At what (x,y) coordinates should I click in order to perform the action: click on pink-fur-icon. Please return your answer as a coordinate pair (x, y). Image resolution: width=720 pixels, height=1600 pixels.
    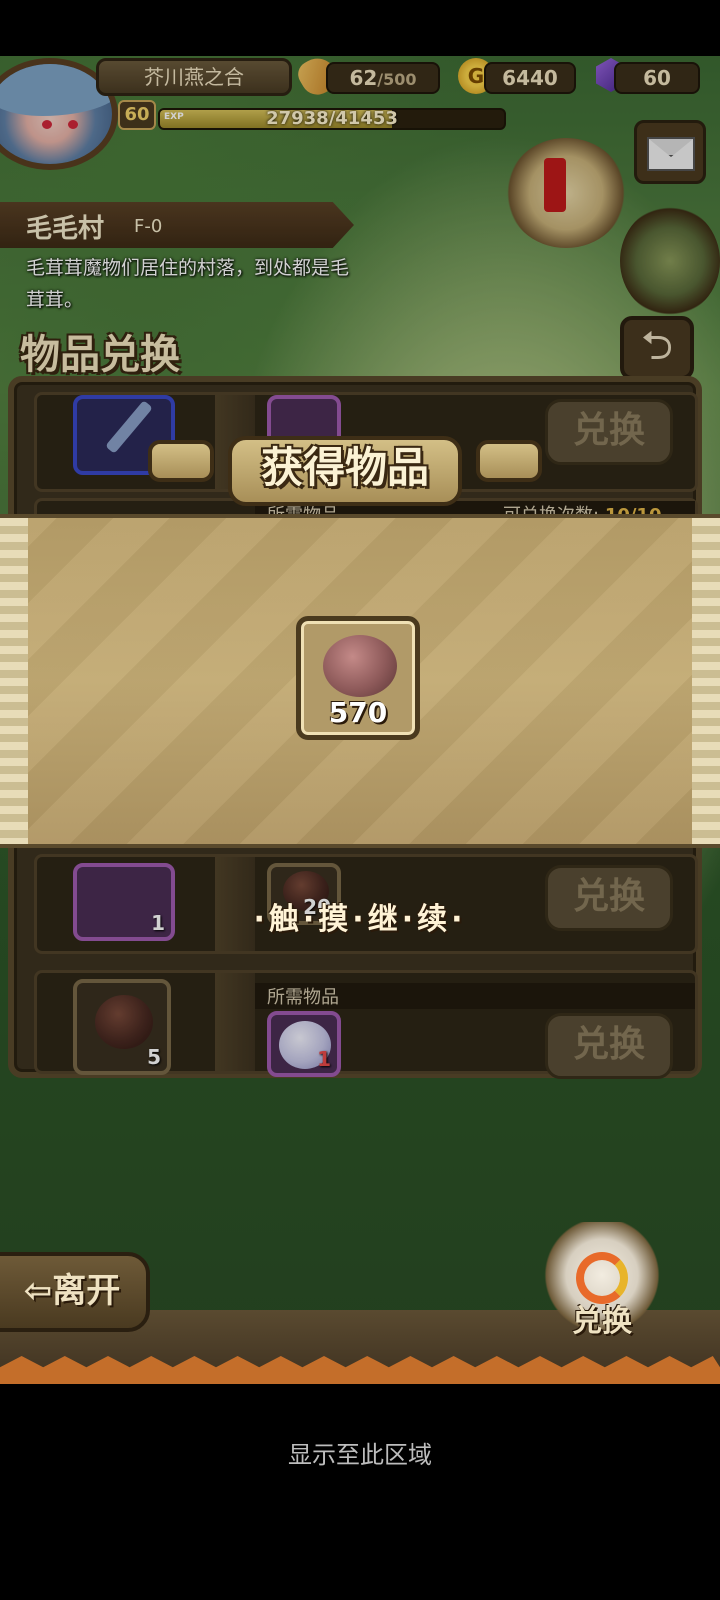
    Looking at the image, I should click on (360, 666).